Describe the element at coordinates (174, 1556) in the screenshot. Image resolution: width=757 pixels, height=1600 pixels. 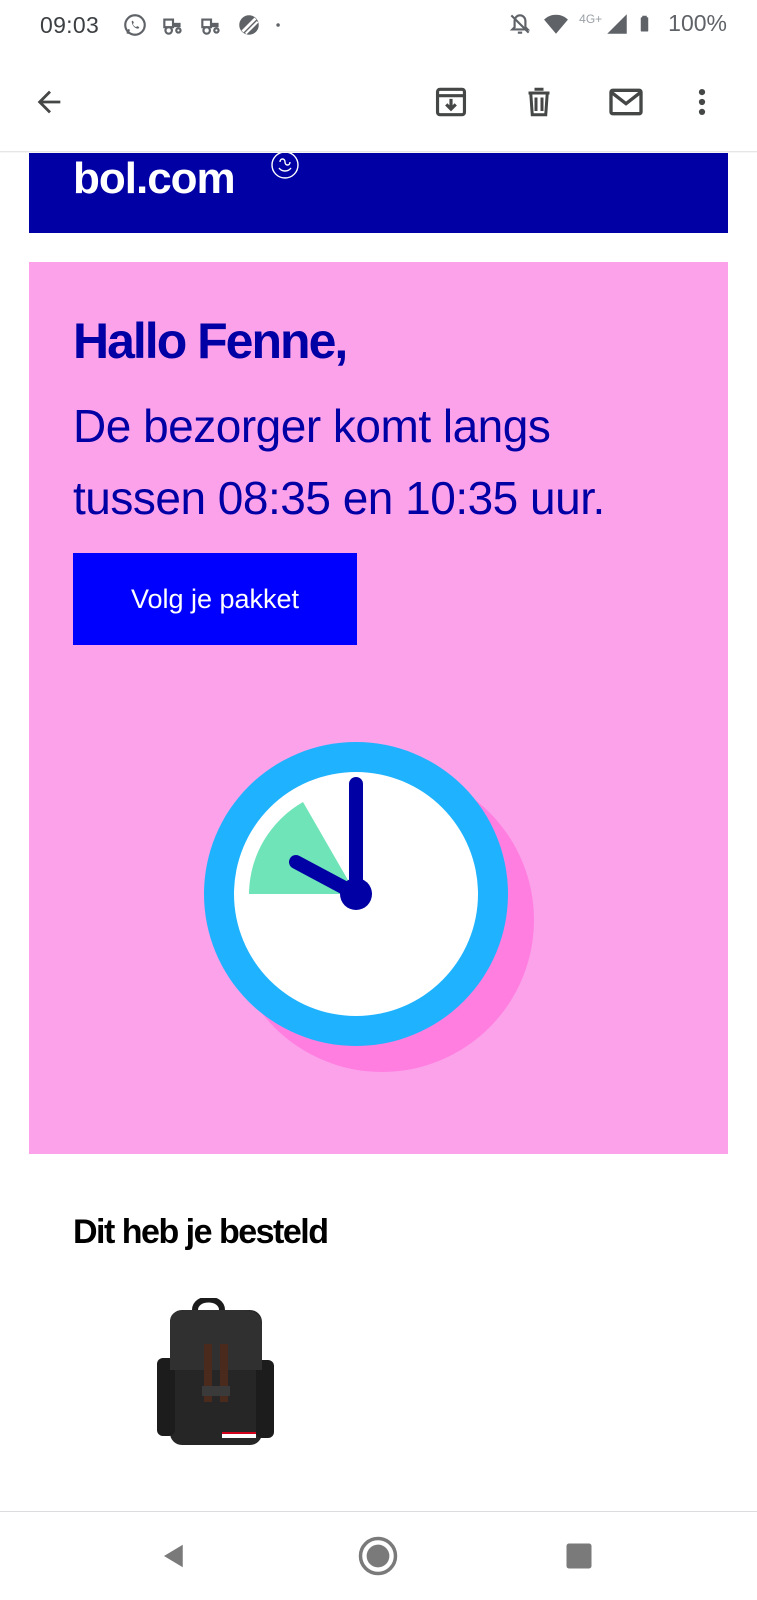
I see `back-triangle-icon` at that location.